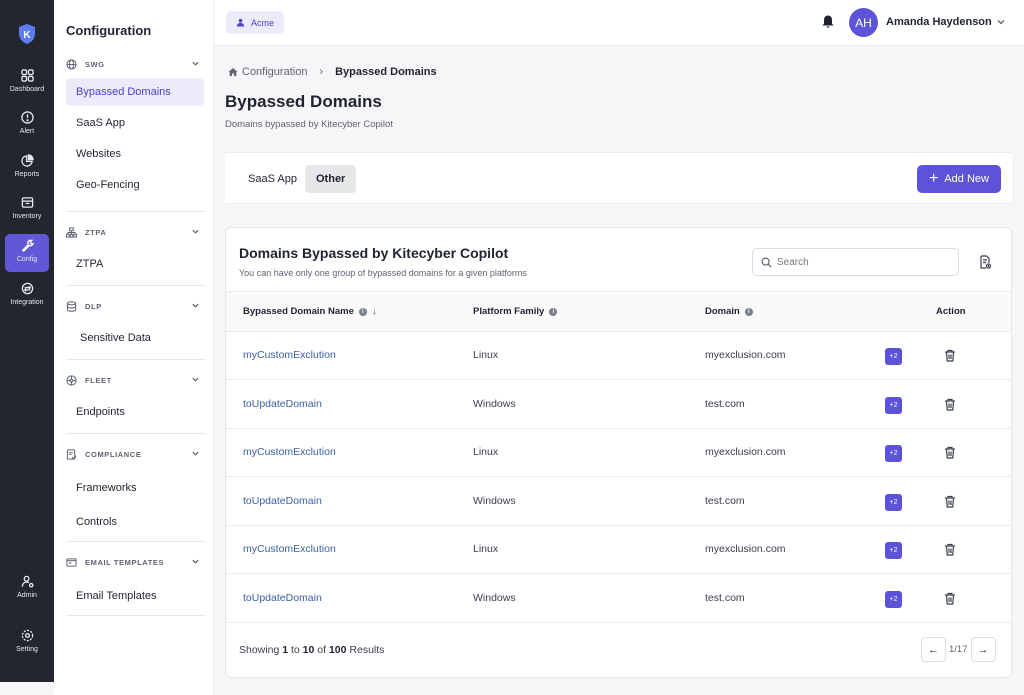 This screenshot has width=1024, height=695. What do you see at coordinates (951, 311) in the screenshot?
I see `column-header-action: Action` at bounding box center [951, 311].